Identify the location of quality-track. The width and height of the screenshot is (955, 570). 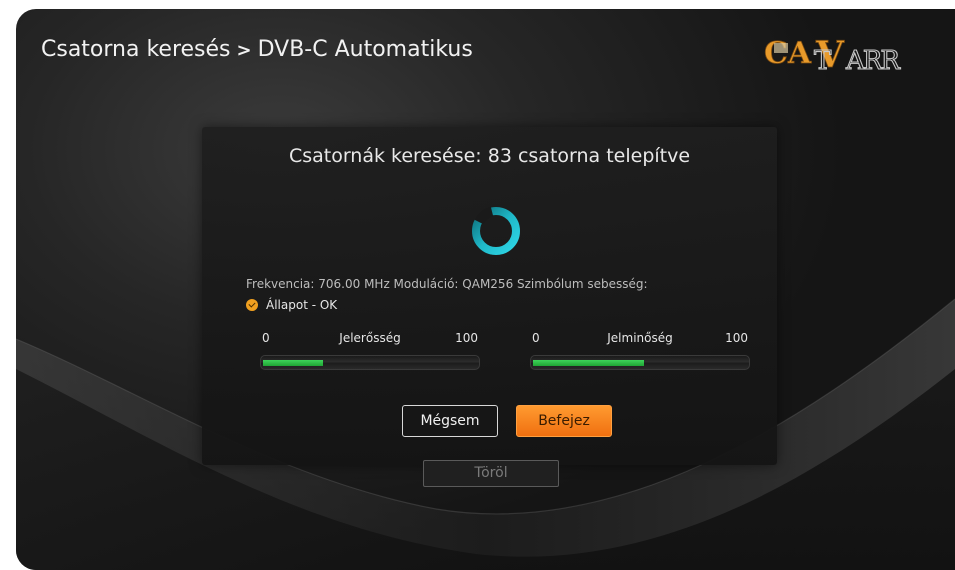
(640, 362).